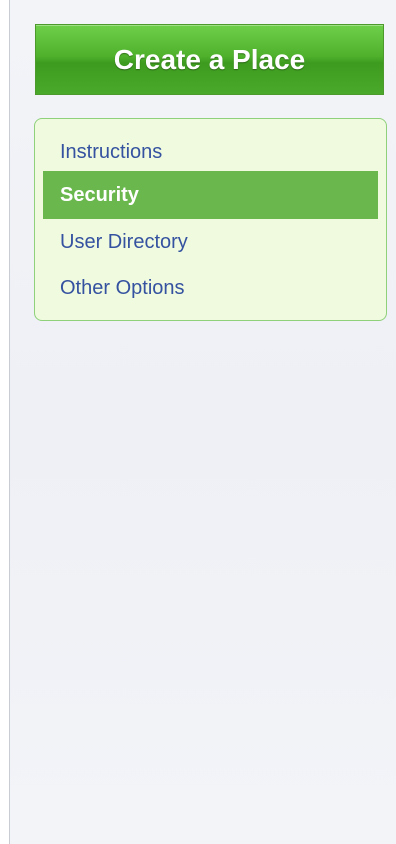 The width and height of the screenshot is (396, 844). I want to click on sidebar-item-user-directory: User Directory, so click(210, 250).